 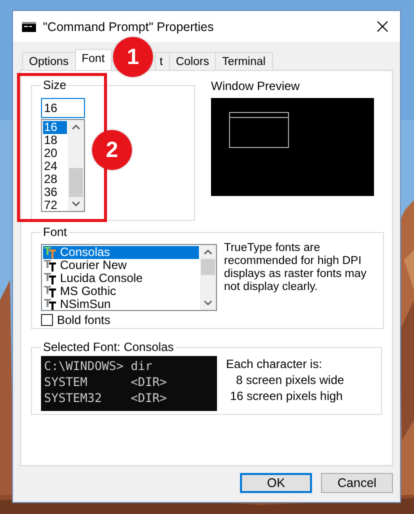 I want to click on ok-button: OK, so click(x=276, y=483).